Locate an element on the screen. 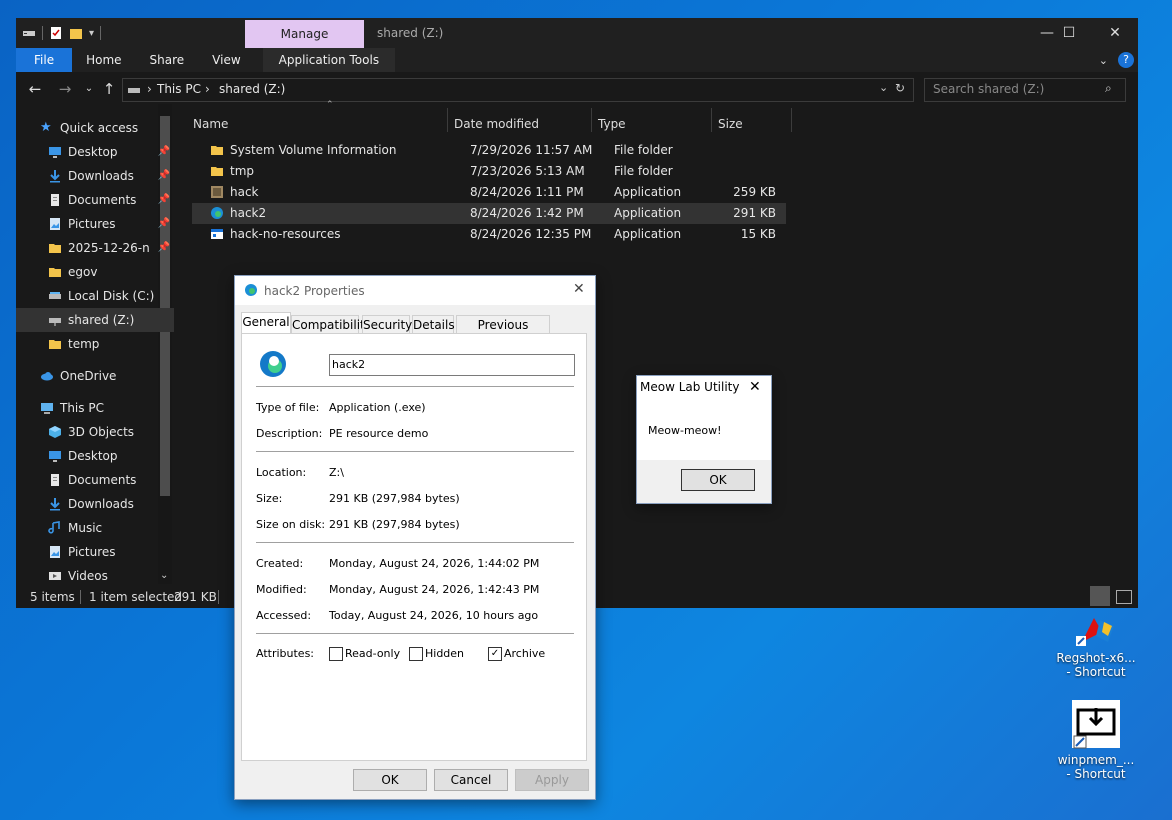 The width and height of the screenshot is (1172, 820). tab-share: Share is located at coordinates (167, 60).